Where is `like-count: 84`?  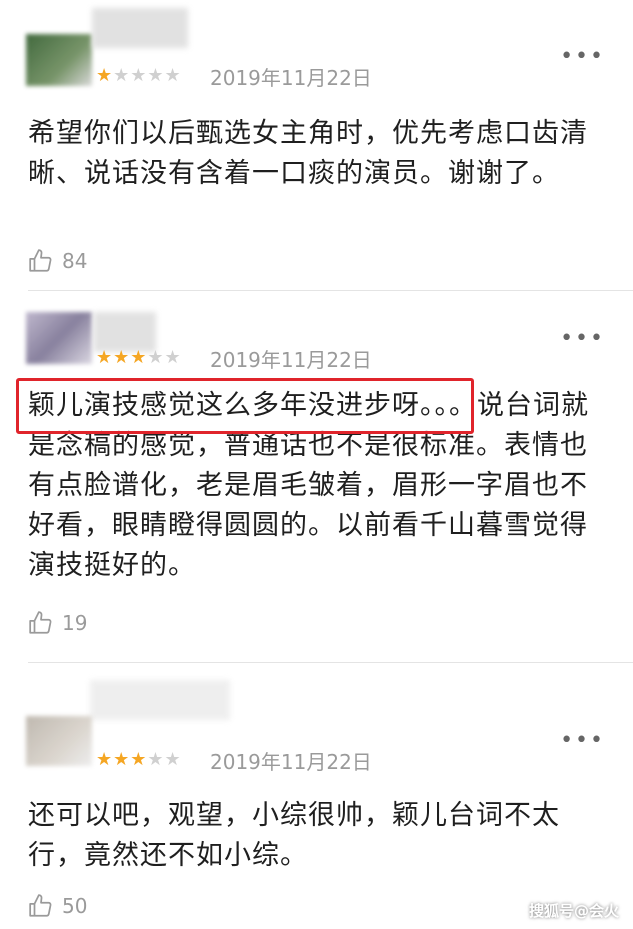
like-count: 84 is located at coordinates (75, 261).